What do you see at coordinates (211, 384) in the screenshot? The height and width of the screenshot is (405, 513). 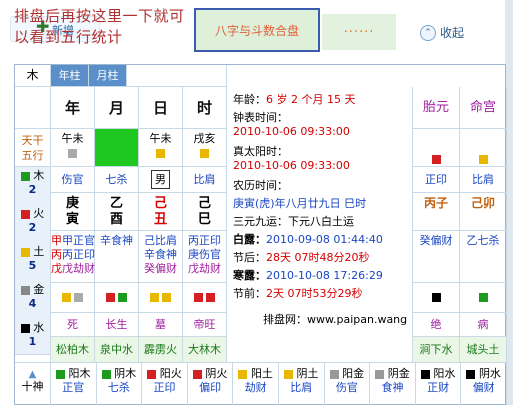 I see `tengod-legend-item: 阴火 偏印` at bounding box center [211, 384].